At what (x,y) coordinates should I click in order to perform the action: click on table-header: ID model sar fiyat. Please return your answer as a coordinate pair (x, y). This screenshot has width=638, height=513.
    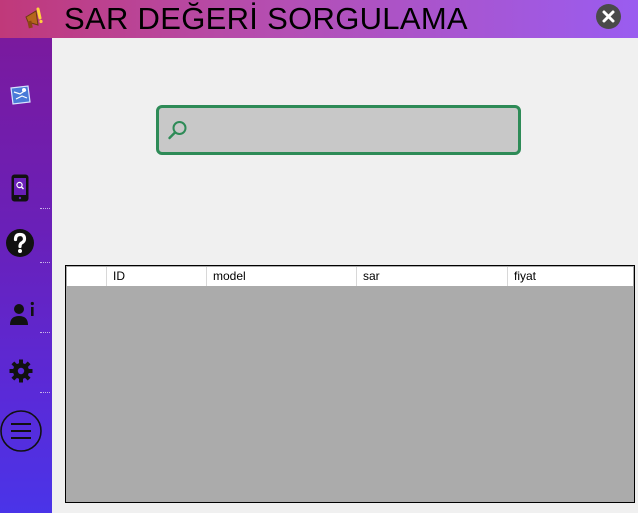
    Looking at the image, I should click on (350, 276).